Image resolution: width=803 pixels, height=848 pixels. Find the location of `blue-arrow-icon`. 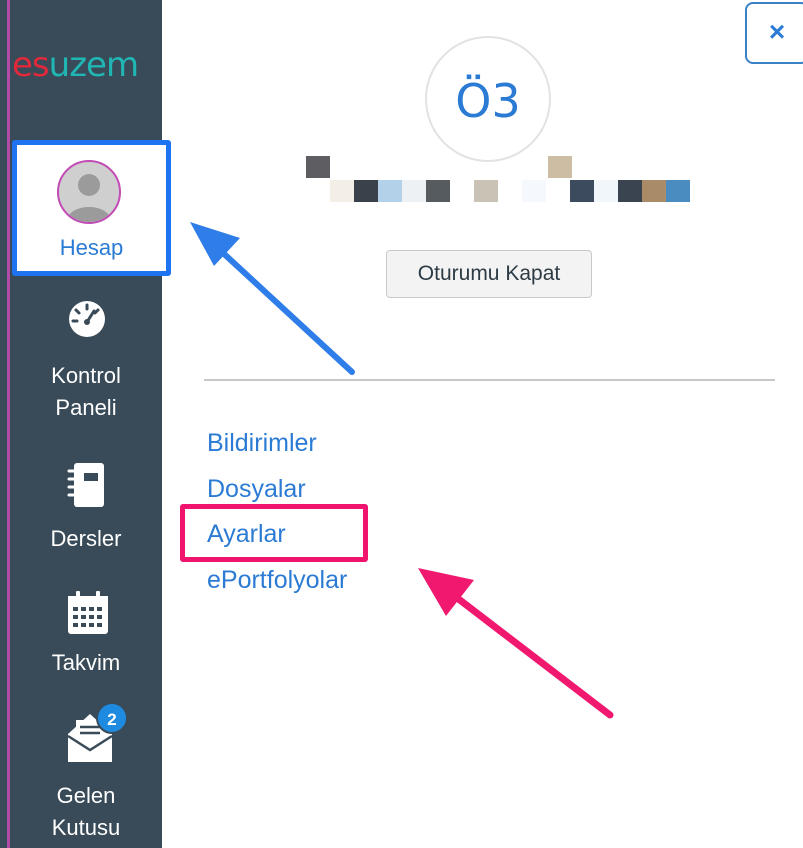

blue-arrow-icon is located at coordinates (272, 298).